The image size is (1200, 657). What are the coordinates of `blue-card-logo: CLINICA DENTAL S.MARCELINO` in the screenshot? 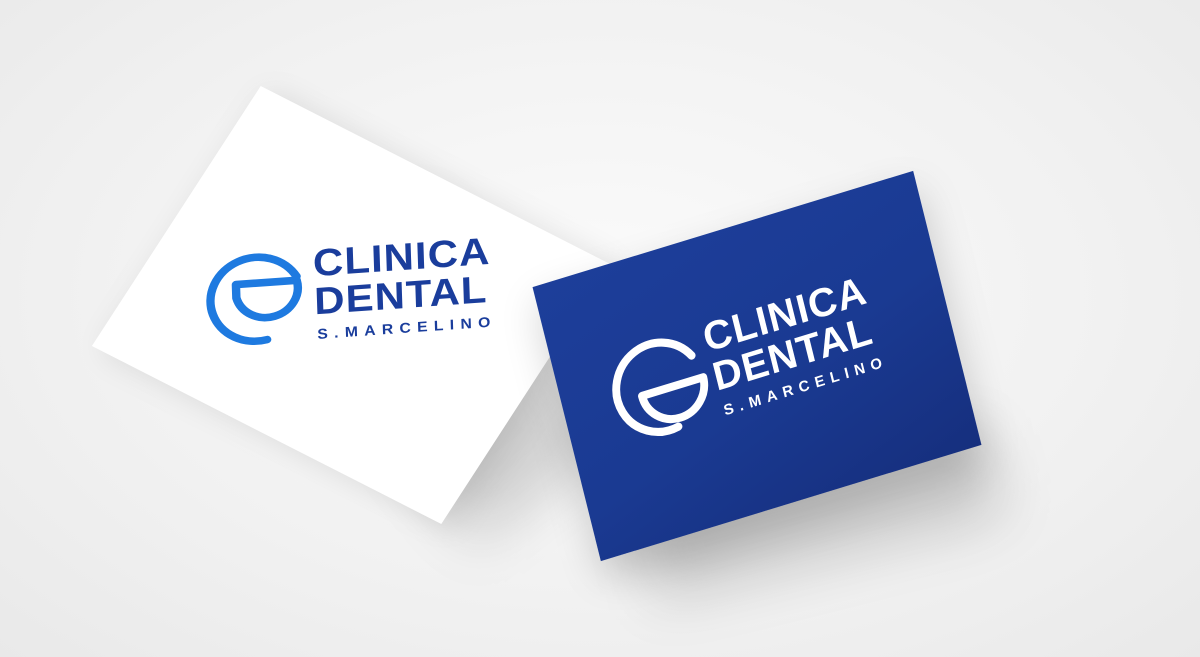 It's located at (757, 359).